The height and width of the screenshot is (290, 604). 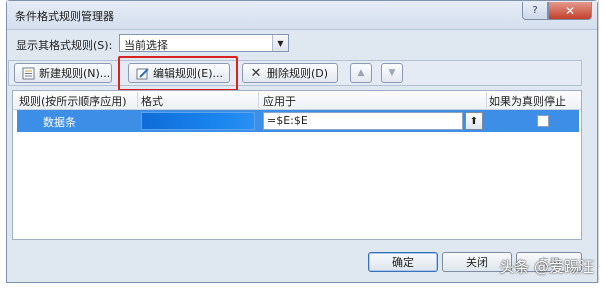 What do you see at coordinates (64, 45) in the screenshot?
I see `show-rules-label: 显示其格式规则(S):` at bounding box center [64, 45].